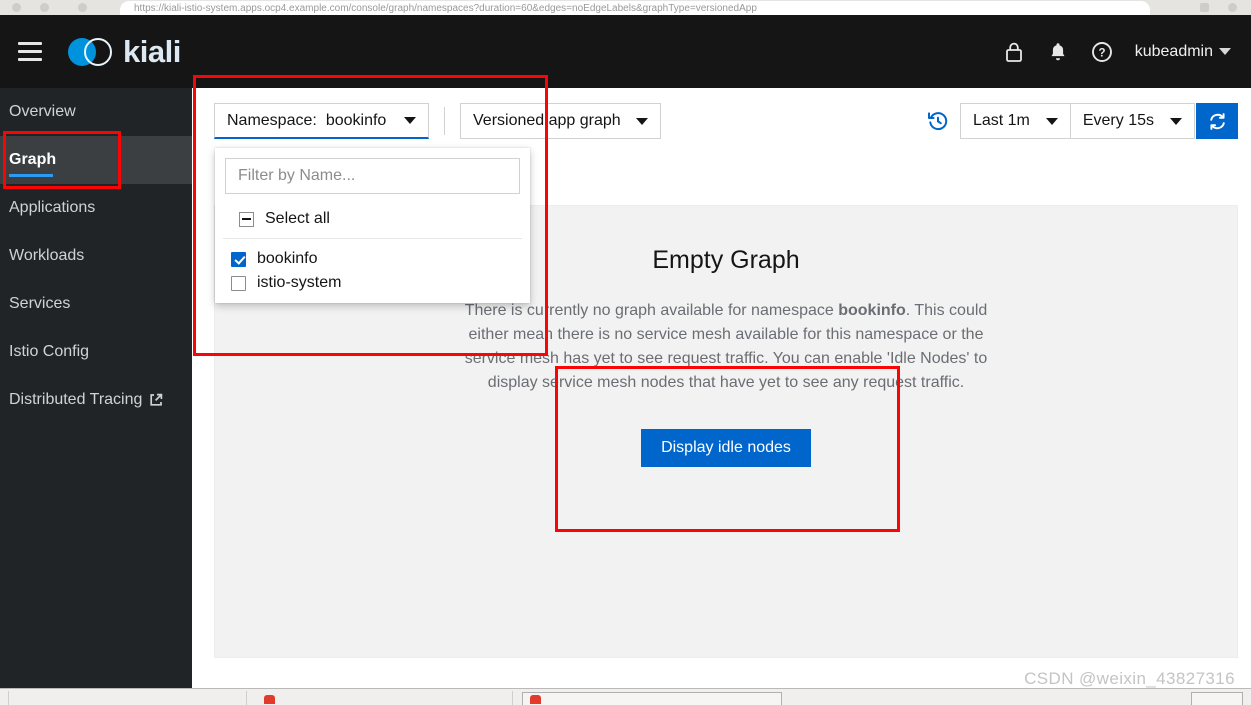  Describe the element at coordinates (297, 218) in the screenshot. I see `select-all-label: Select all` at that location.